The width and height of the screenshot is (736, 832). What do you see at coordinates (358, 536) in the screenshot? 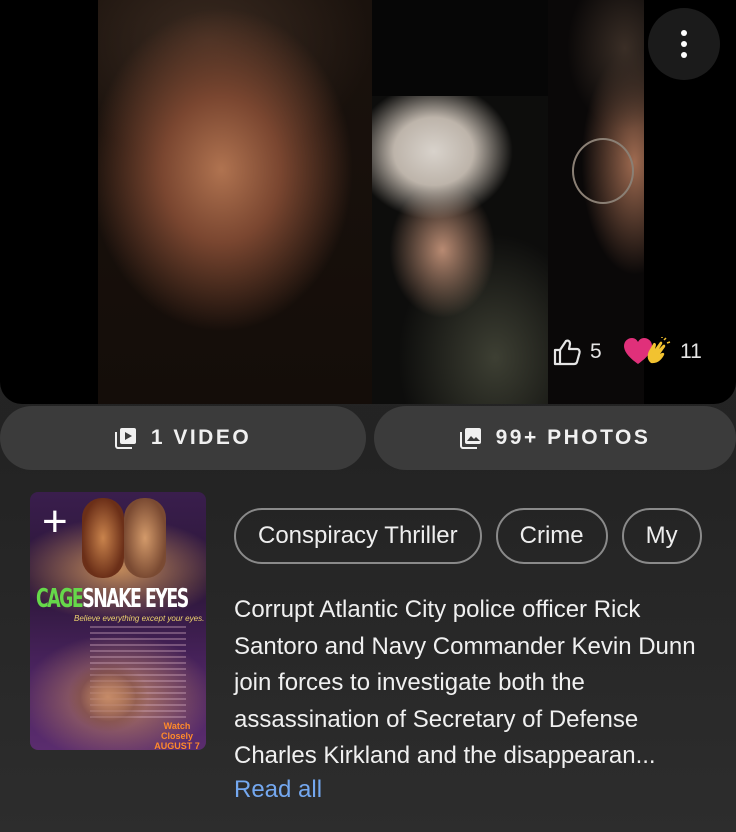
I see `genre-chip: Conspiracy Thriller` at bounding box center [358, 536].